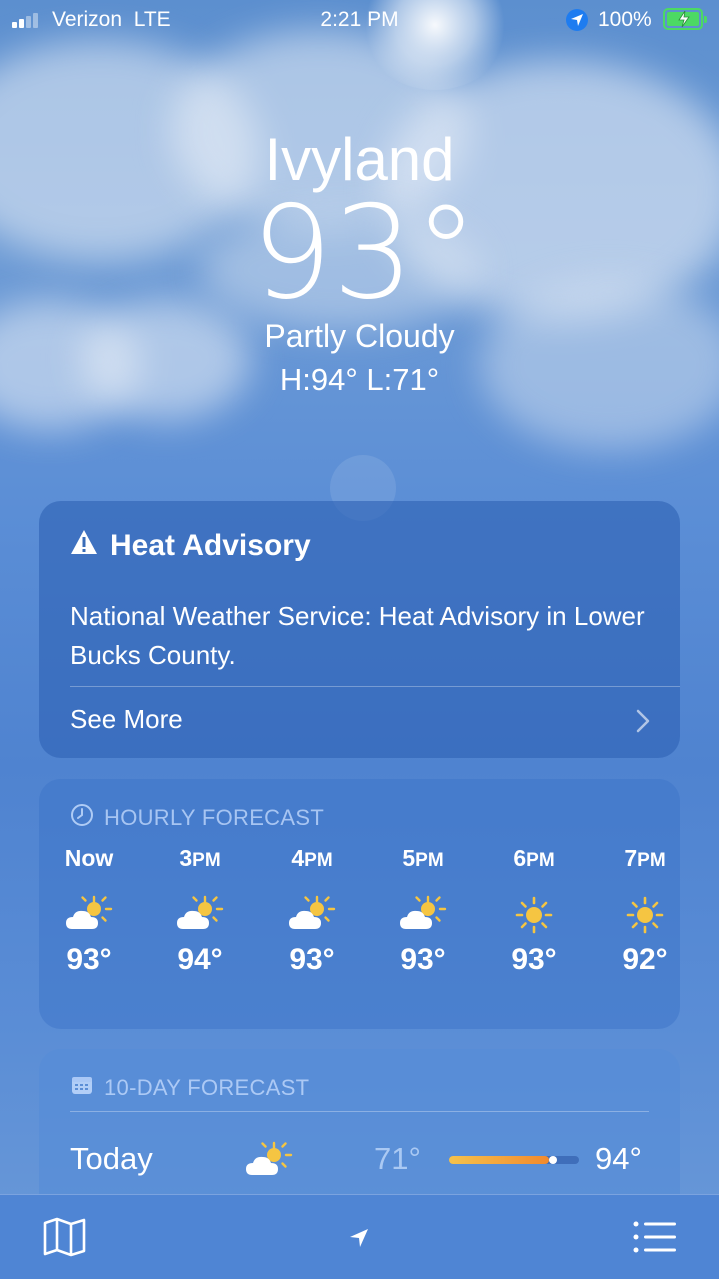 This screenshot has width=719, height=1279. Describe the element at coordinates (514, 1160) in the screenshot. I see `temperature-range-bar` at that location.